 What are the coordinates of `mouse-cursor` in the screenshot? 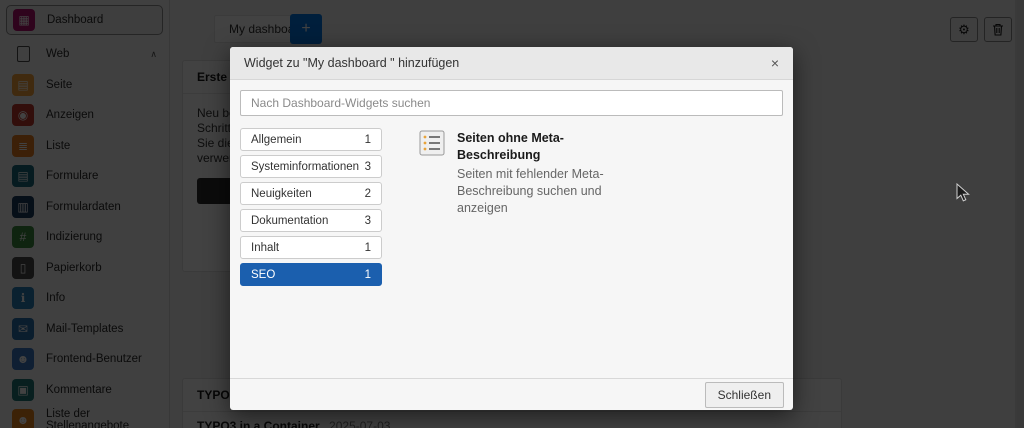 It's located at (963, 192).